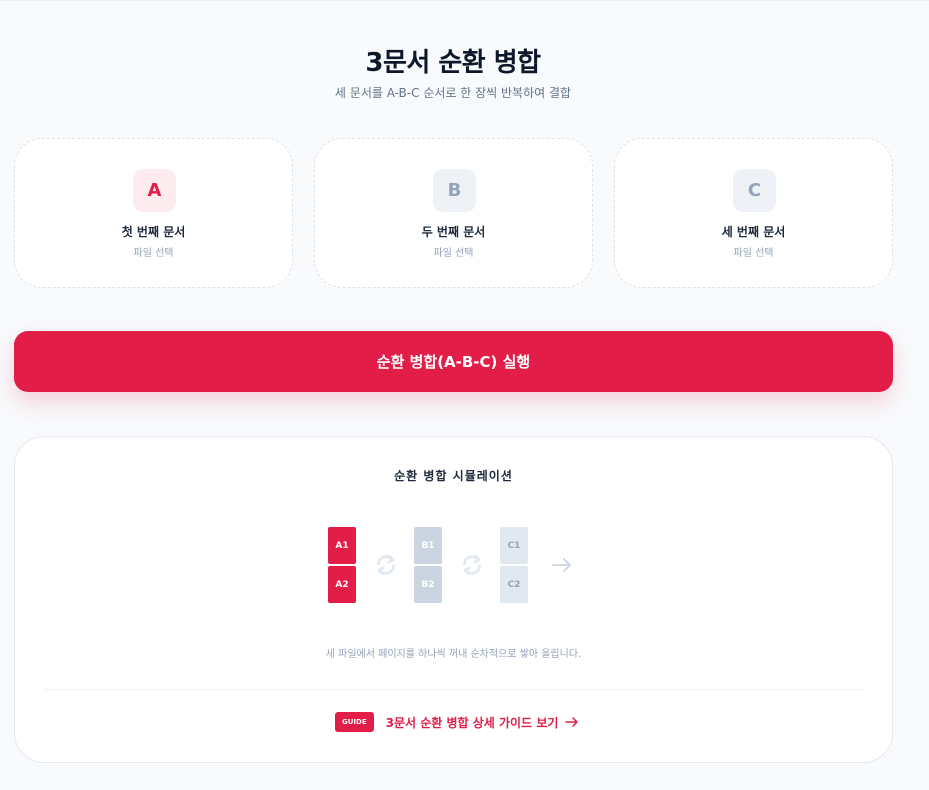  I want to click on page-subtitle: 세 문서를 A-B-C 순서로 한 장씩 반복하여 결합, so click(453, 93).